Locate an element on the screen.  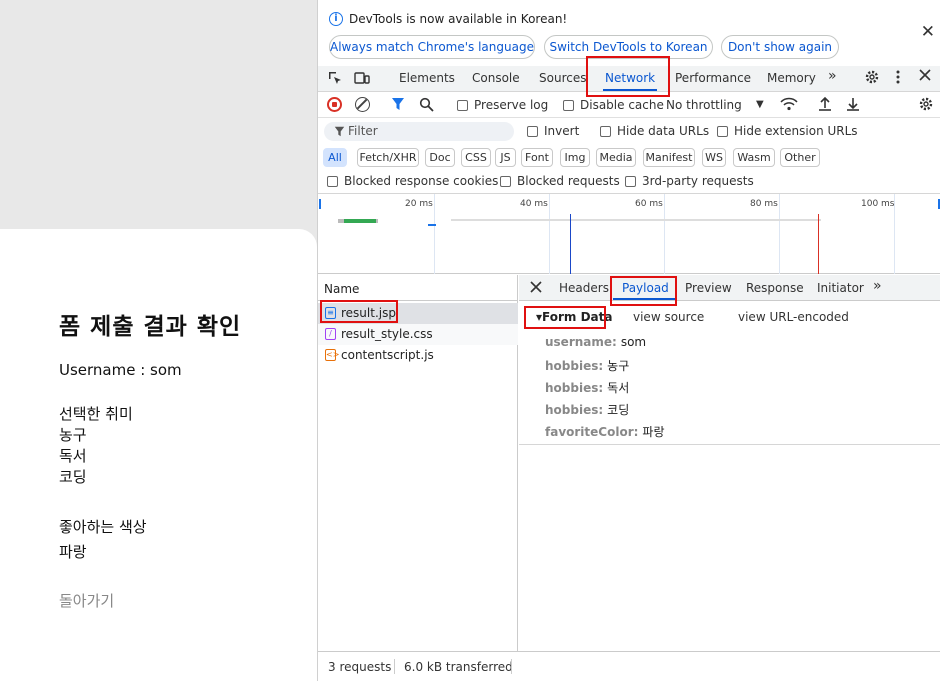
download-icon is located at coordinates (853, 106).